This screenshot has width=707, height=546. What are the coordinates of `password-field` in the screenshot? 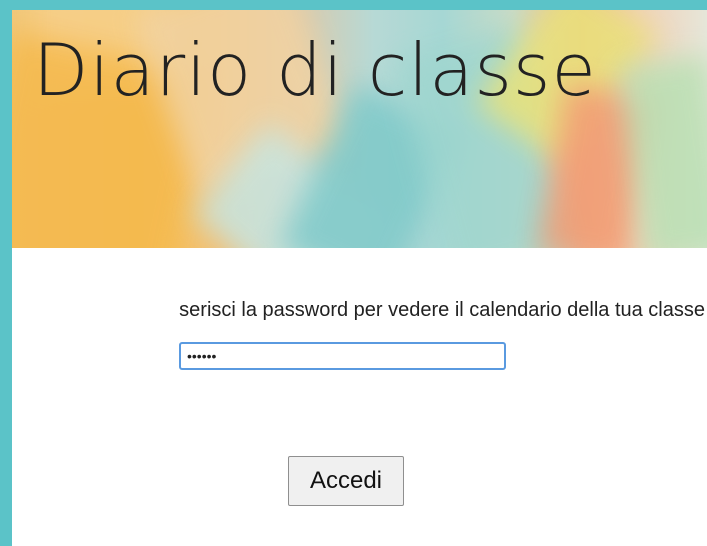 It's located at (342, 356).